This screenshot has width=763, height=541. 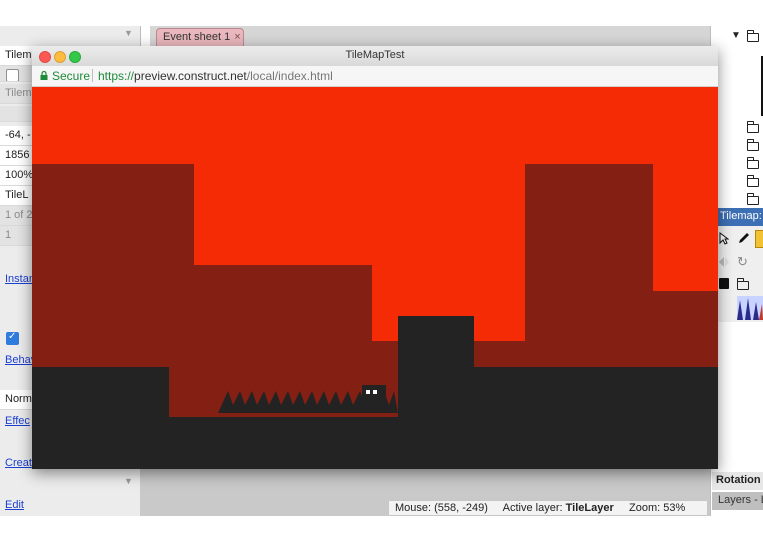 I want to click on edit-link: Edit, so click(x=70, y=506).